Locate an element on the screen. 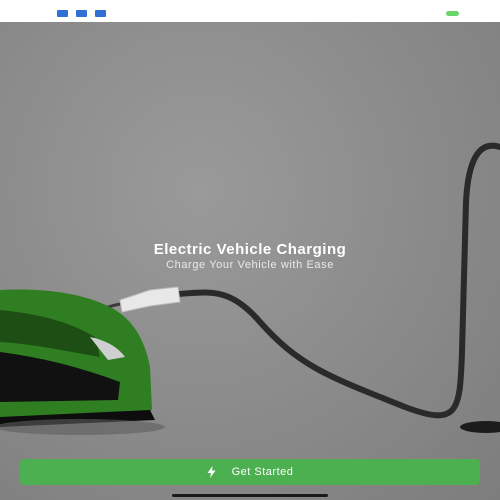 The image size is (500, 500). charging-plug is located at coordinates (150, 299).